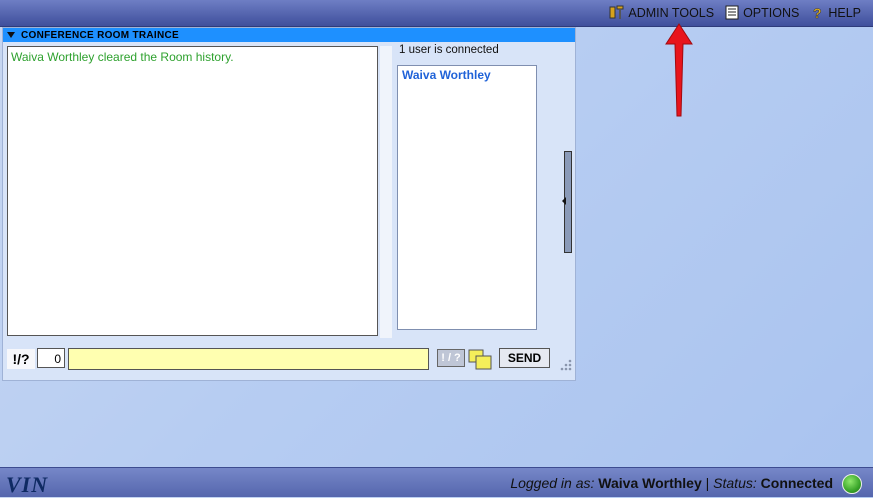 The image size is (873, 498). I want to click on admin-tools-link: ADMIN TOOLS, so click(661, 12).